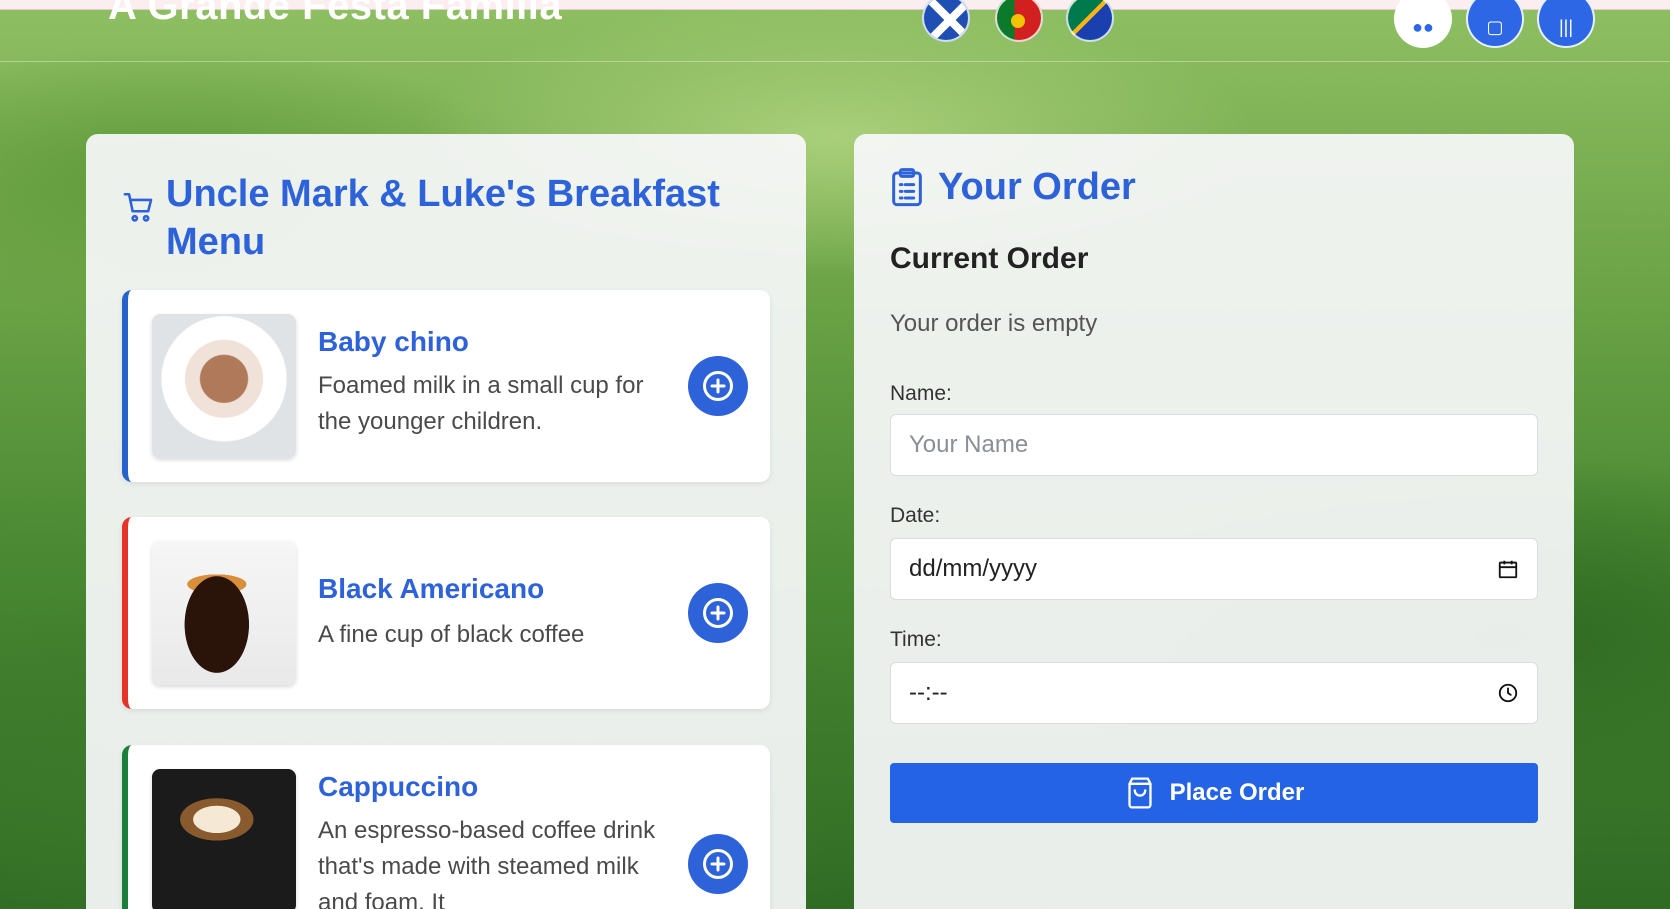 This screenshot has height=909, width=1670. What do you see at coordinates (224, 613) in the screenshot?
I see `black-americano-image` at bounding box center [224, 613].